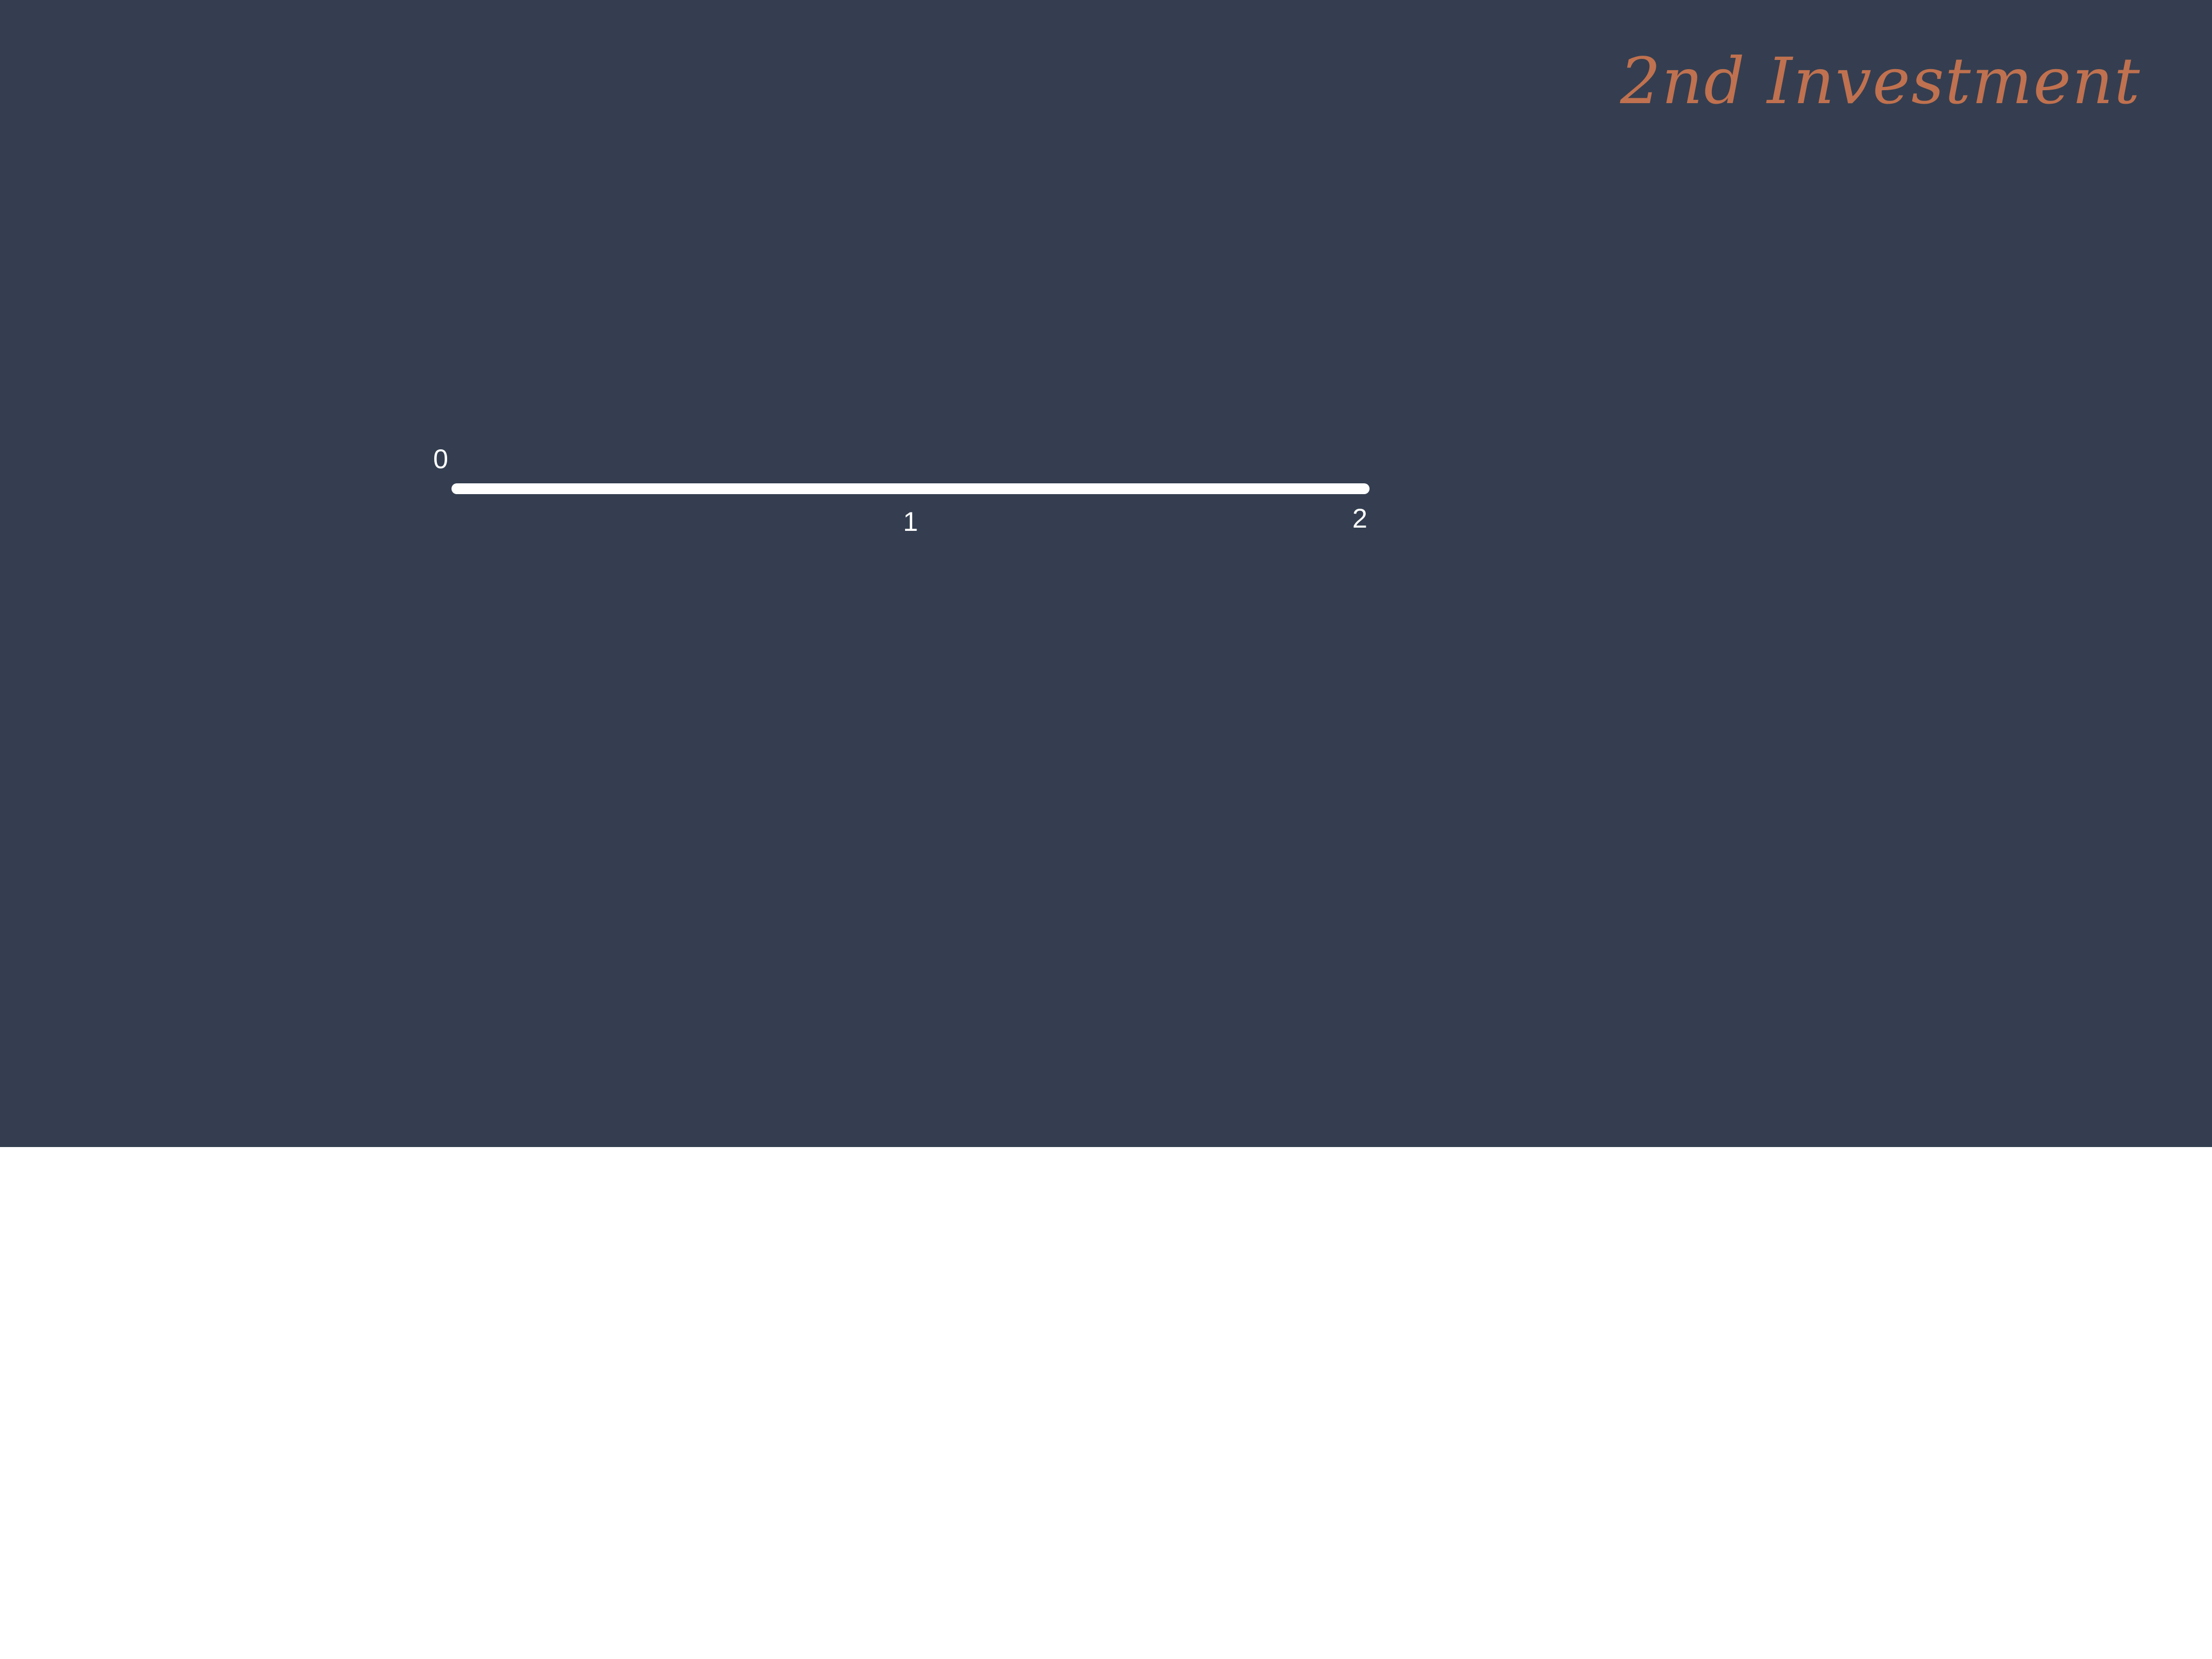  Describe the element at coordinates (910, 522) in the screenshot. I see `tick-label-1: 1` at that location.